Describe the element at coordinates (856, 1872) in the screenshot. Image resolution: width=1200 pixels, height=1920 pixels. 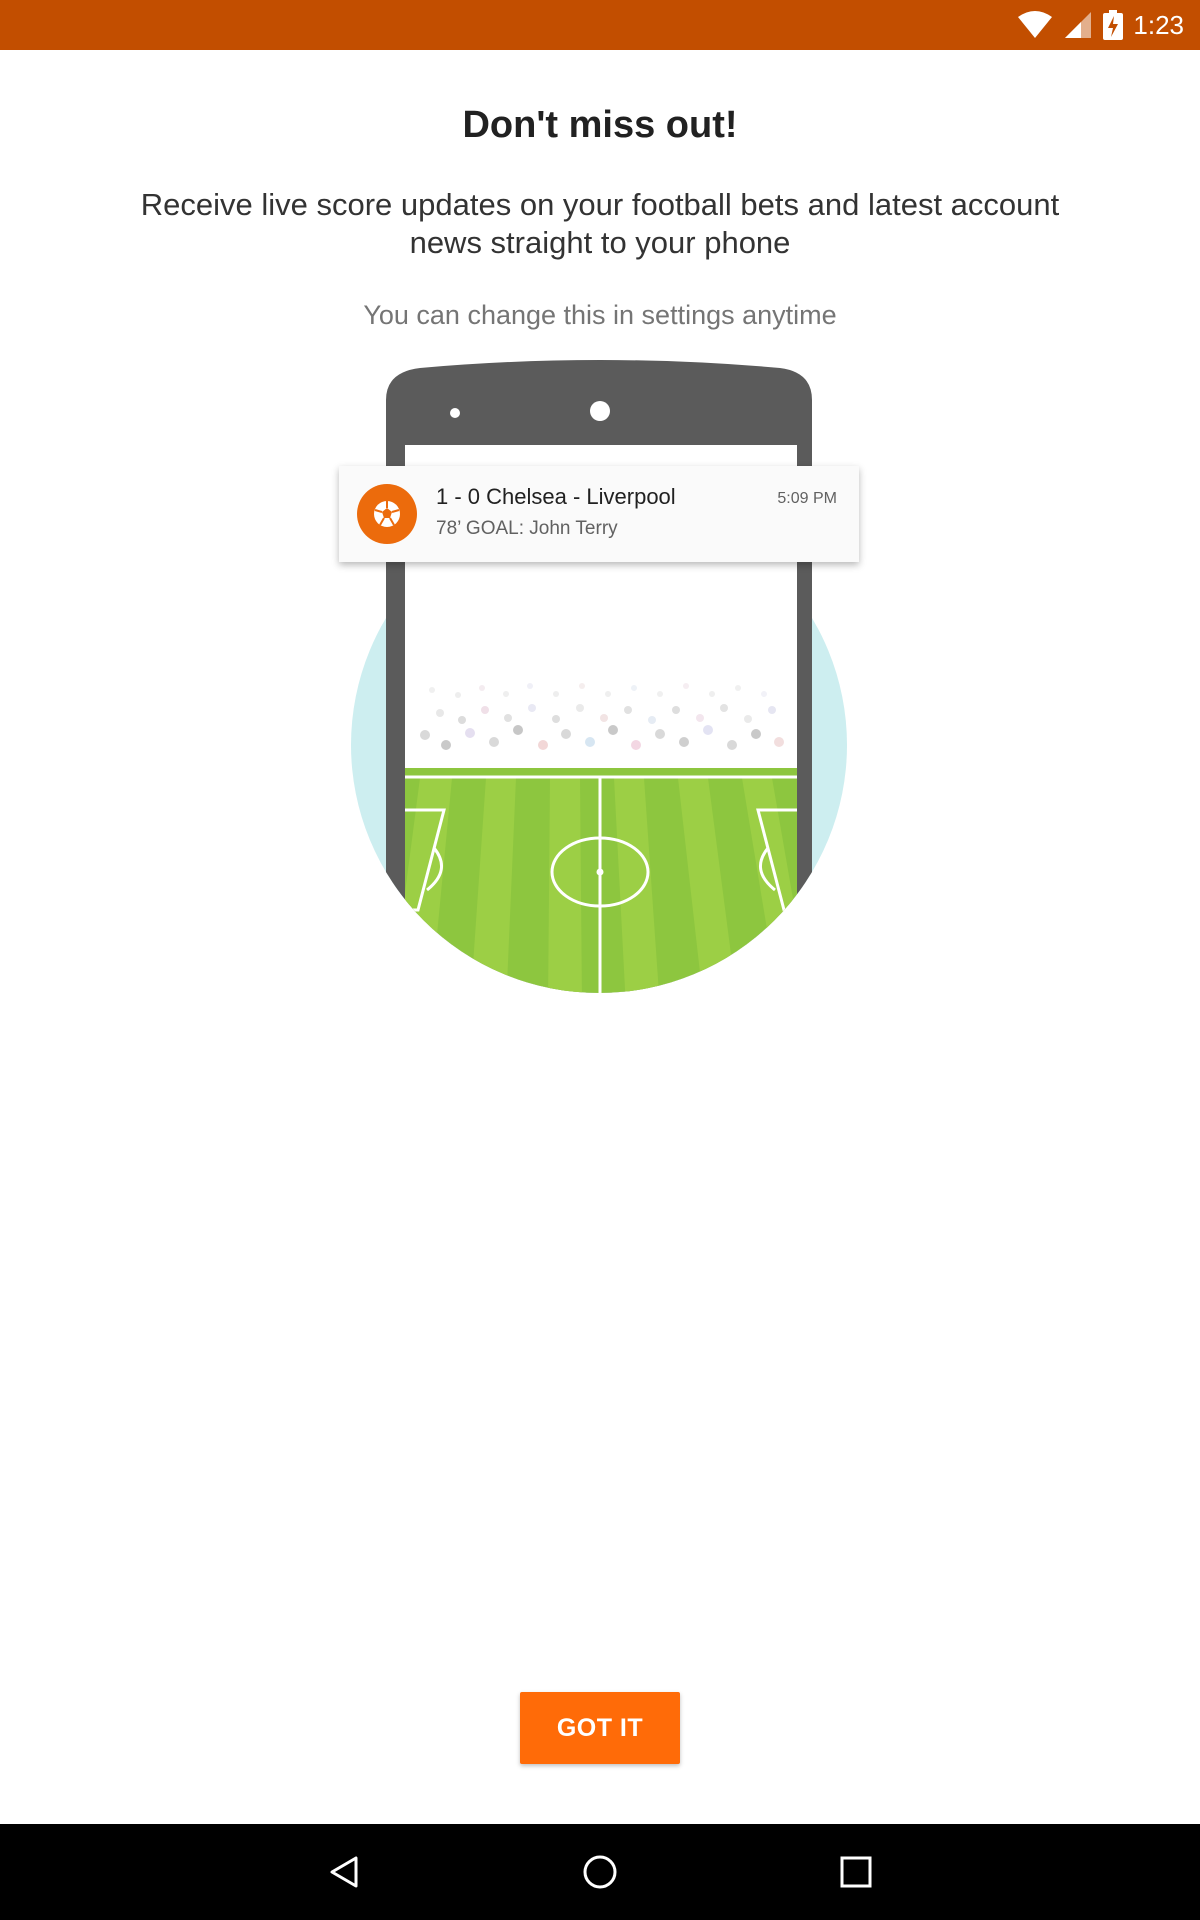
I see `recents-icon` at that location.